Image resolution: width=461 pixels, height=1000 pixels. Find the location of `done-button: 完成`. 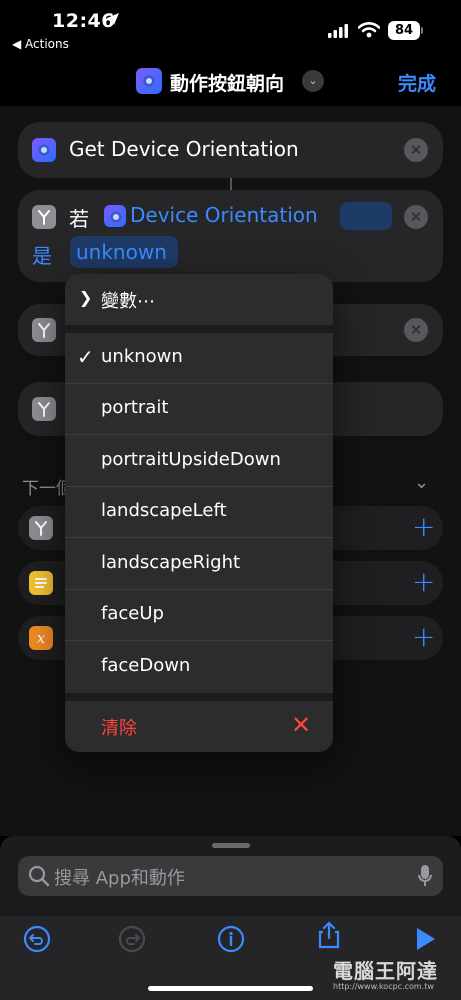

done-button: 完成 is located at coordinates (417, 82).